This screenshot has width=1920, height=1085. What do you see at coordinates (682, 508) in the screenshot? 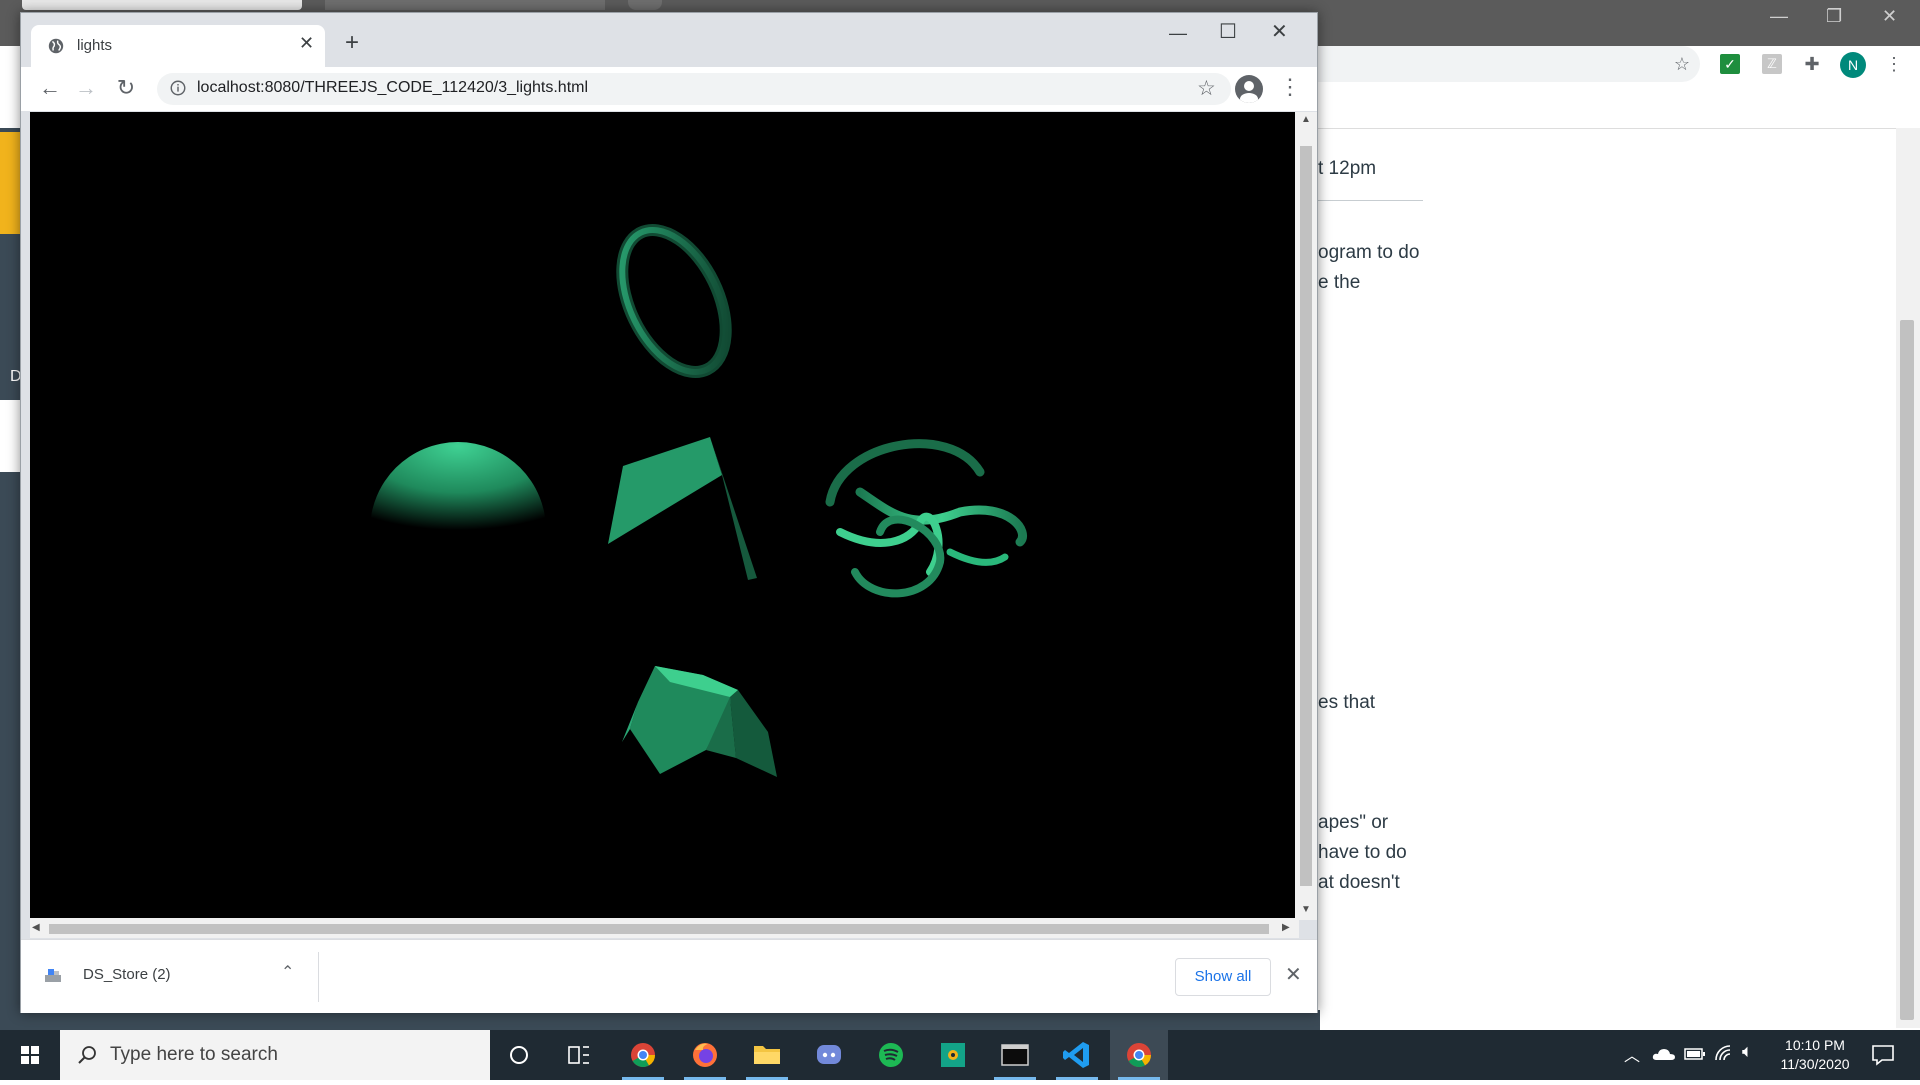
I see `plane-mesh` at bounding box center [682, 508].